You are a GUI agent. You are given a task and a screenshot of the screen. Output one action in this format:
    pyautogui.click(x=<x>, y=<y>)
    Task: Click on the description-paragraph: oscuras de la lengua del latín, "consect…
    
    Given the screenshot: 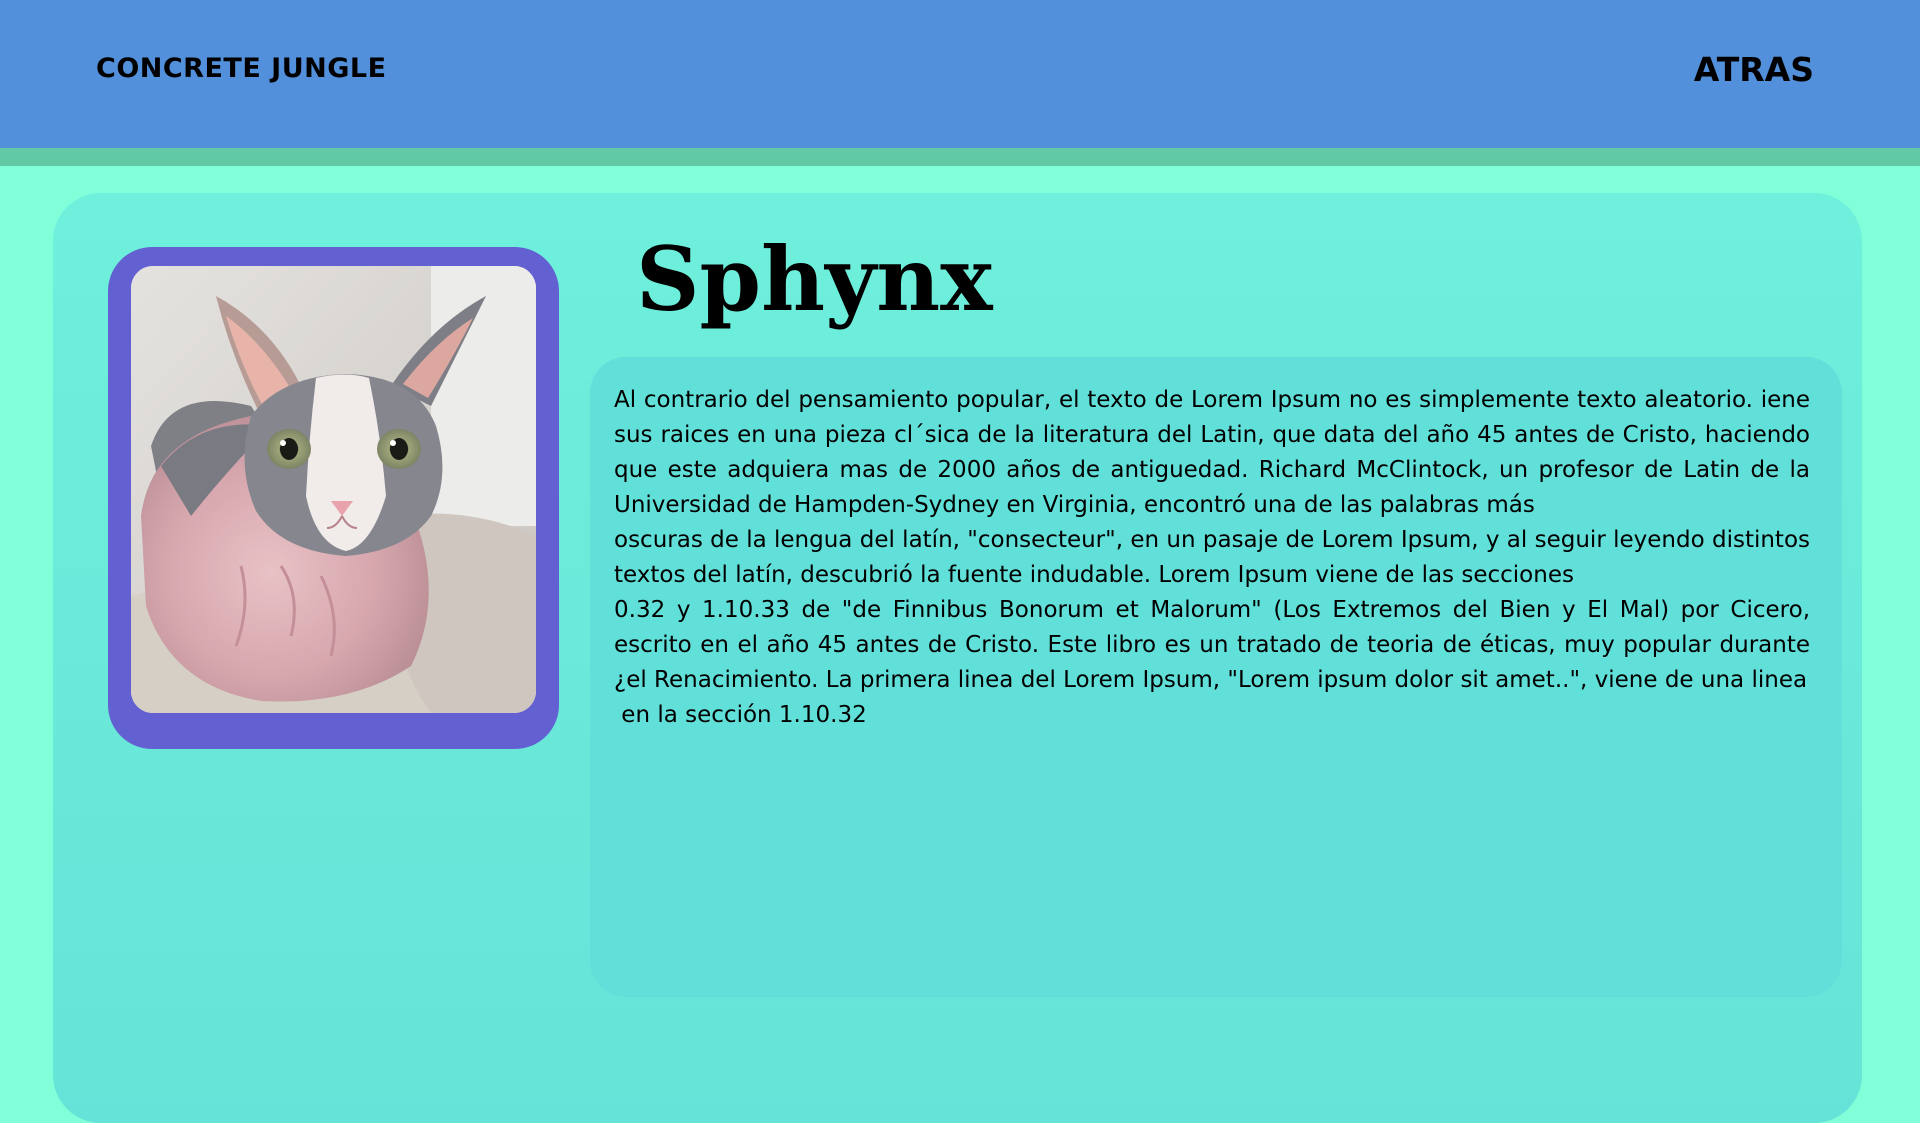 What is the action you would take?
    pyautogui.click(x=1212, y=557)
    